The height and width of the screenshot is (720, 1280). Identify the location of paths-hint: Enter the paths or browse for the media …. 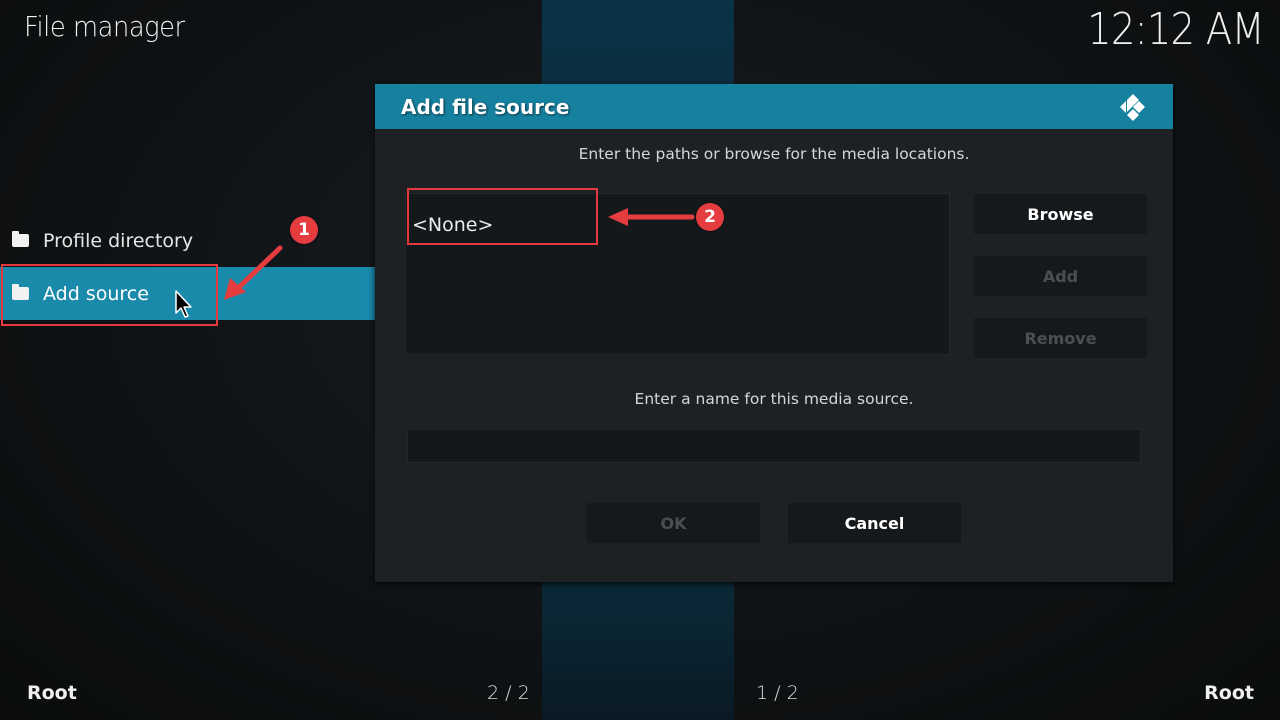
(774, 154).